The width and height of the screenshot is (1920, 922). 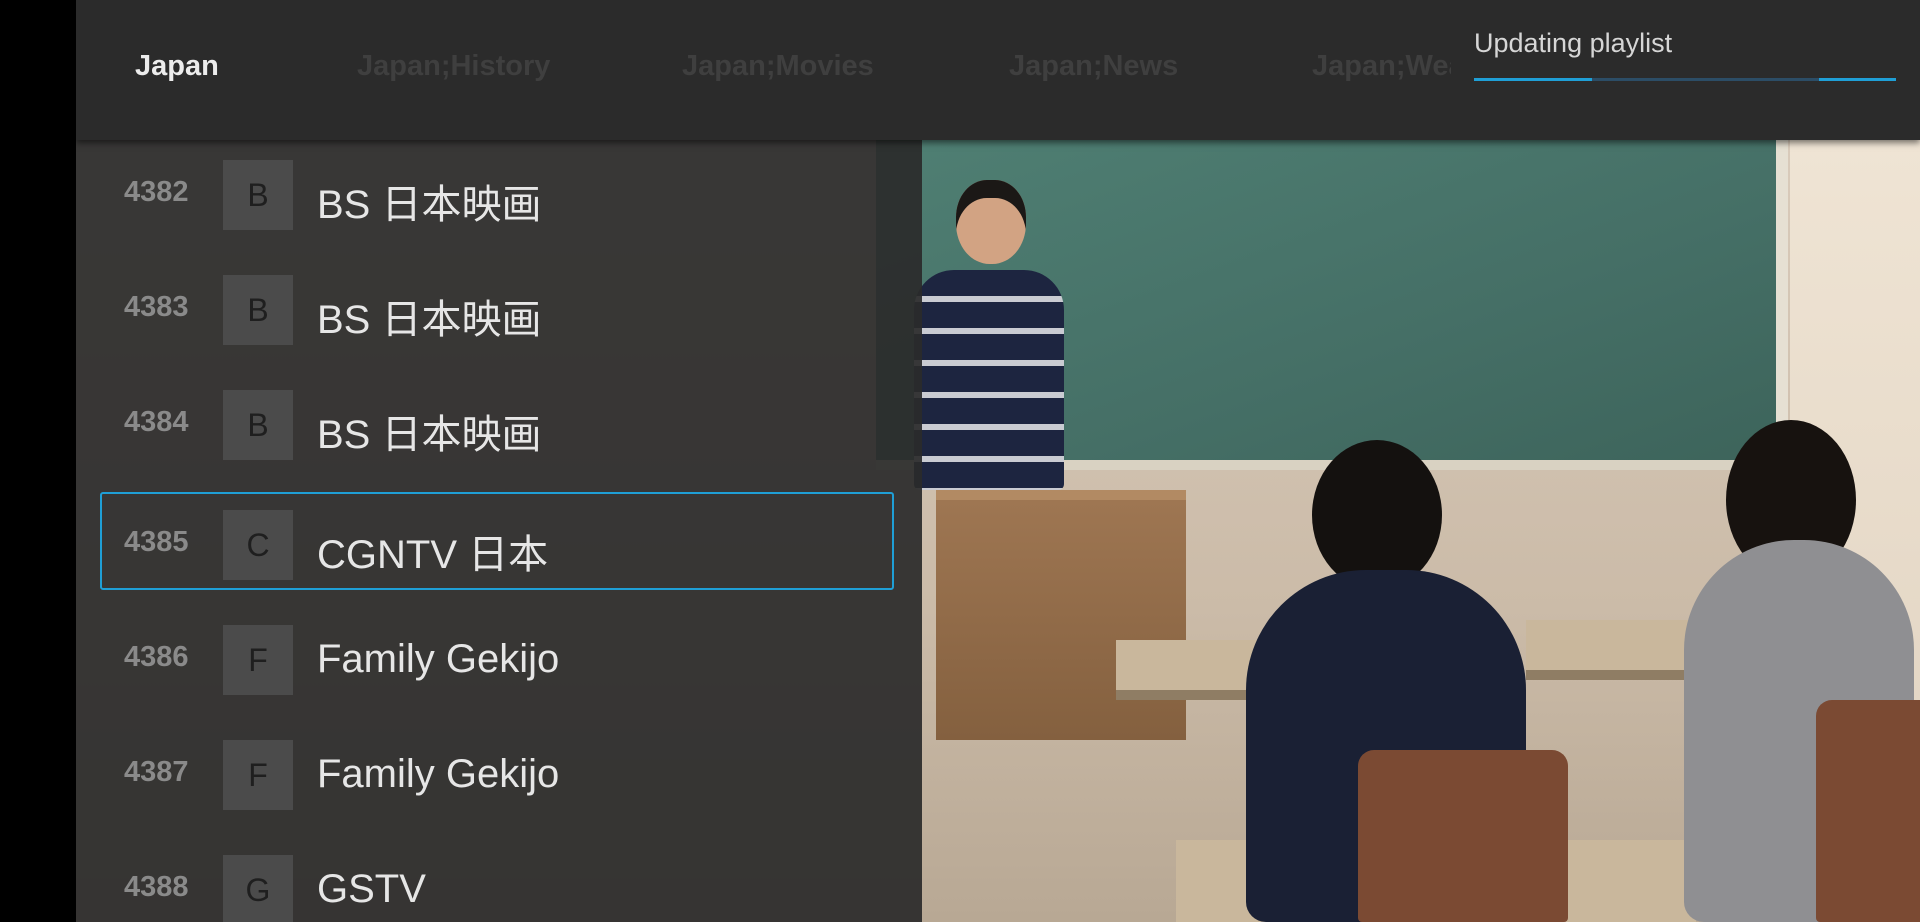 I want to click on video-scene-teacher-head, so click(x=991, y=222).